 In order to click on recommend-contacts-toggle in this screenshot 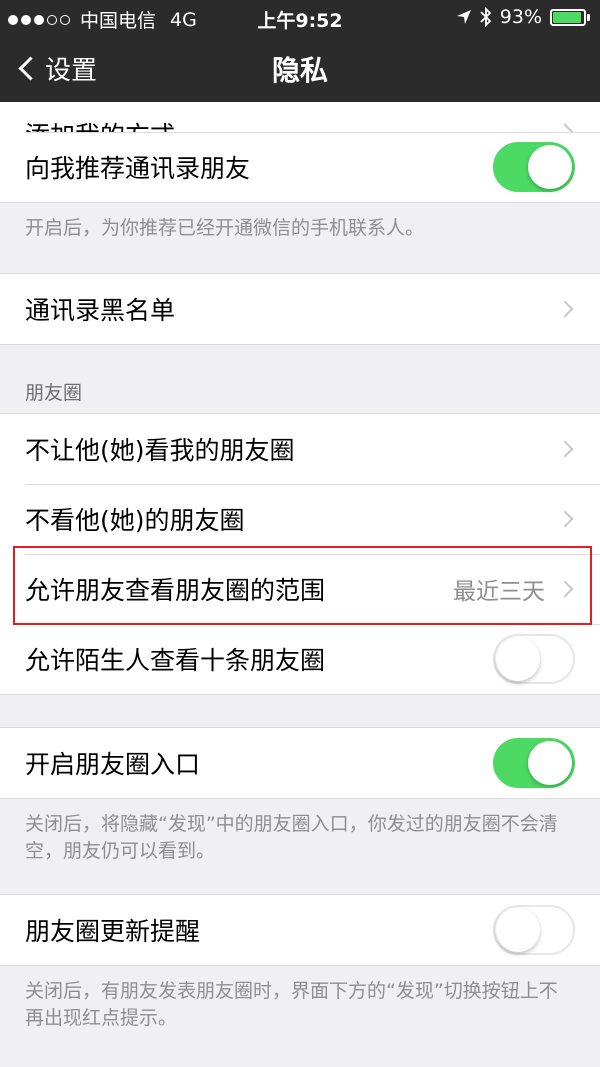, I will do `click(534, 167)`.